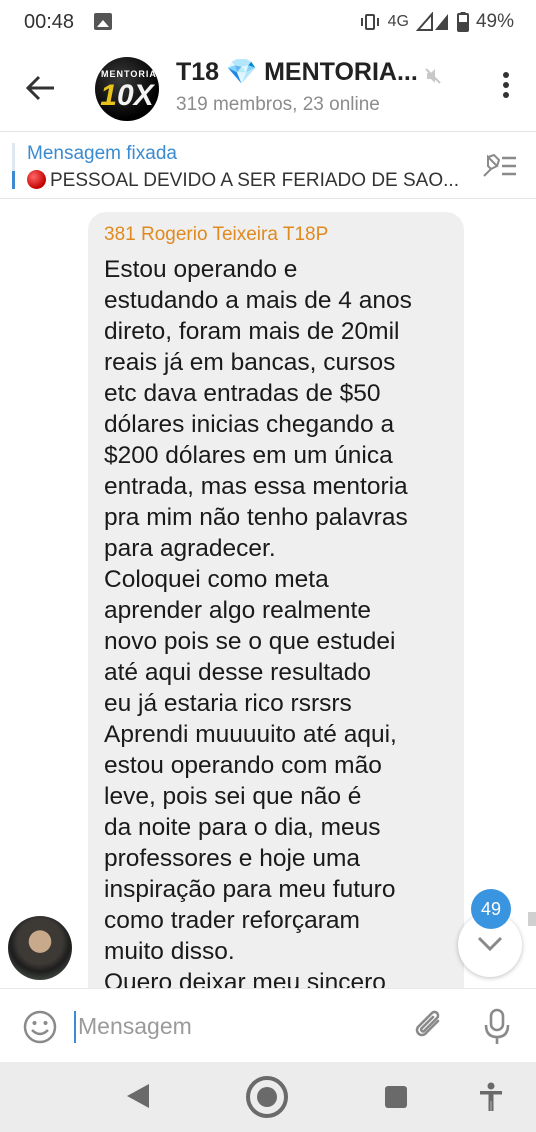 The height and width of the screenshot is (1132, 536). What do you see at coordinates (102, 153) in the screenshot?
I see `pinned-title: Mensagem fixada` at bounding box center [102, 153].